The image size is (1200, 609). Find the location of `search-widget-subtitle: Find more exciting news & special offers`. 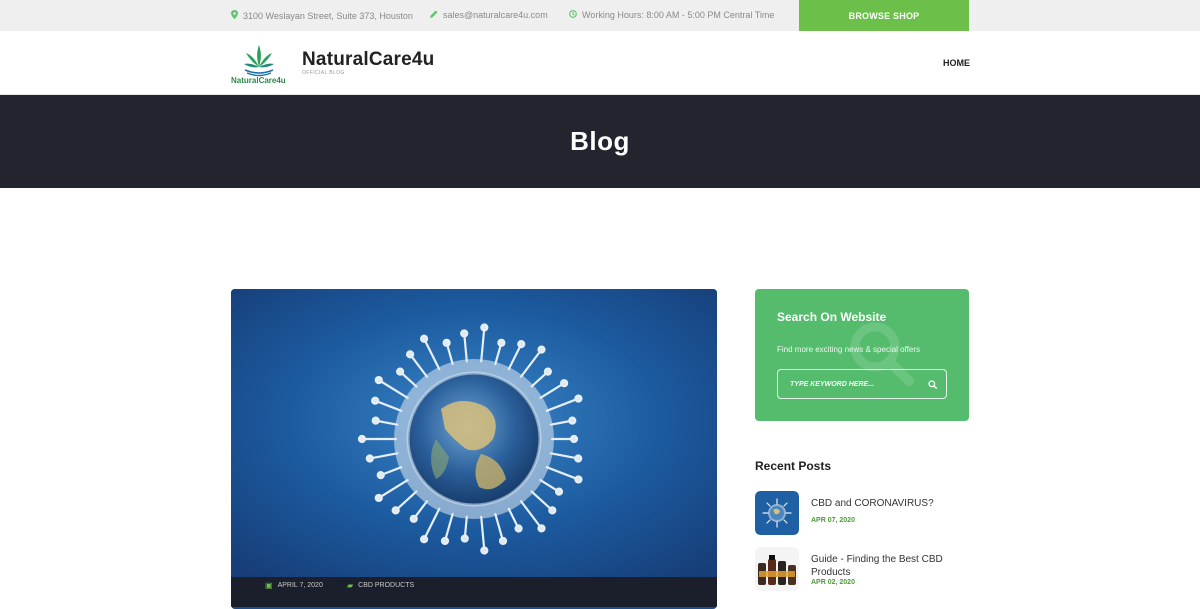

search-widget-subtitle: Find more exciting news & special offers is located at coordinates (849, 349).